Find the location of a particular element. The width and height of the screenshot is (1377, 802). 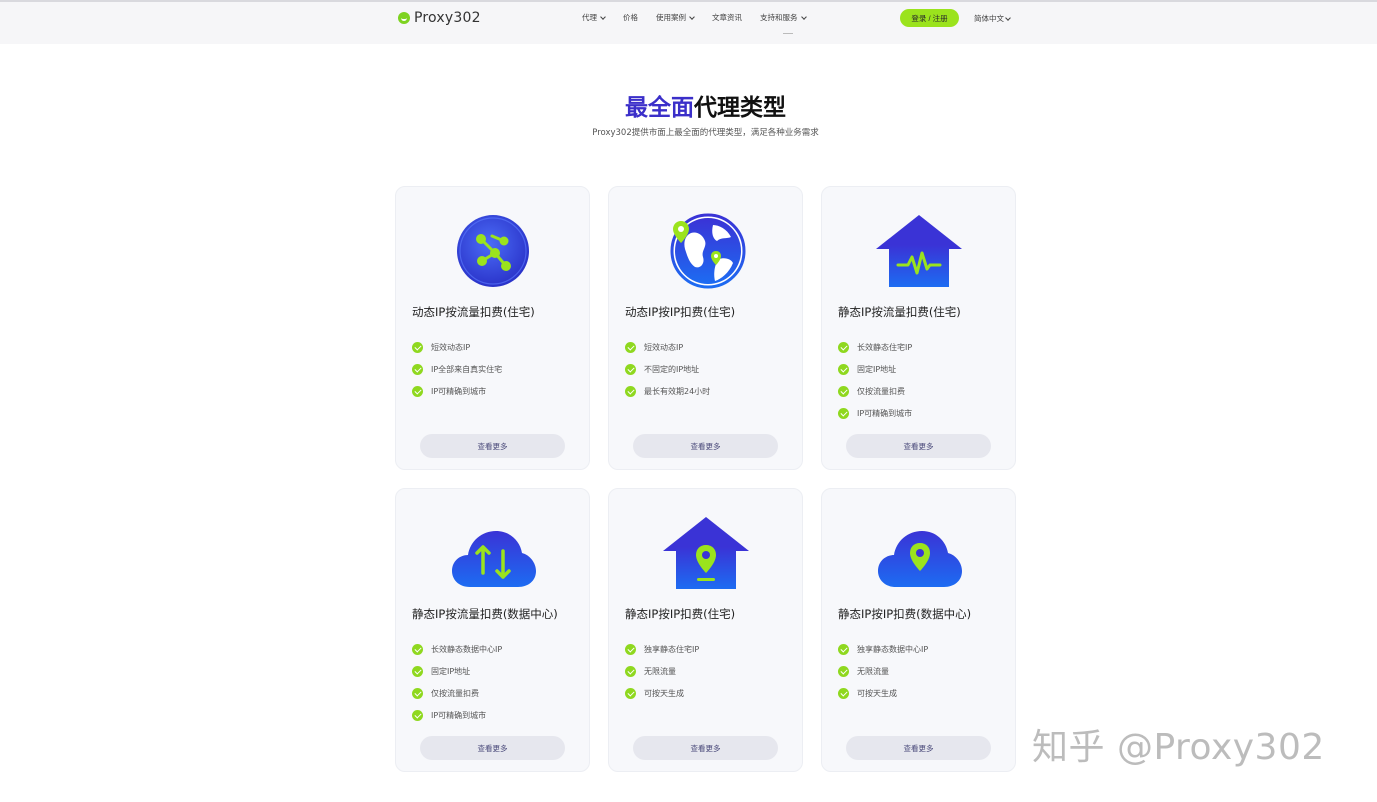

feature-label: 独享静态数据中心IP is located at coordinates (893, 649).